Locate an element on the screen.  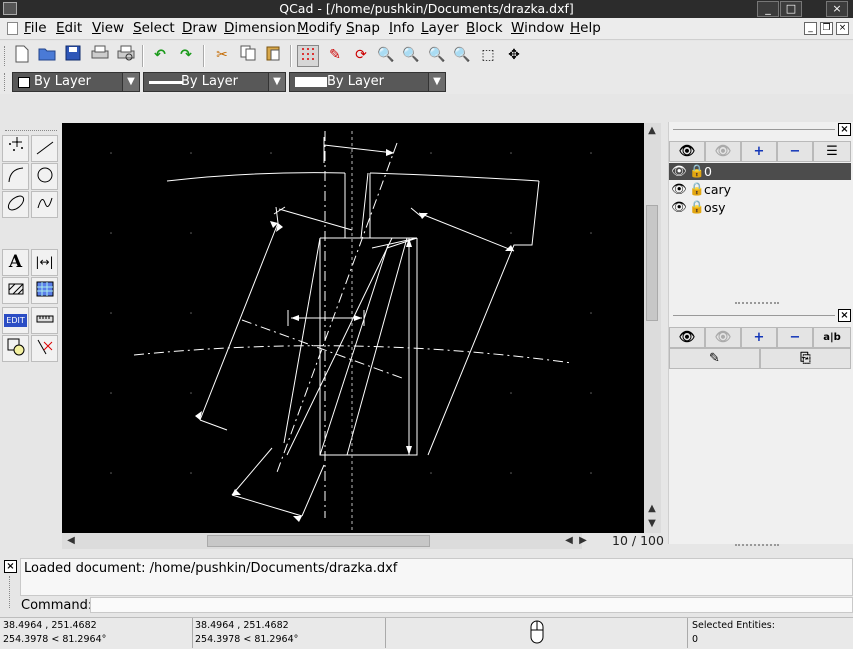
hide-all-blocks-button: 👁 is located at coordinates (723, 337).